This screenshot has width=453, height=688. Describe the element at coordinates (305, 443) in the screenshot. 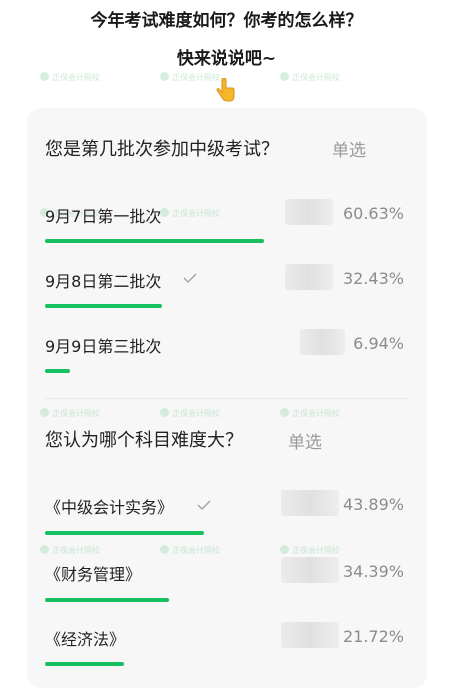

I see `question-2-type: 单选` at that location.